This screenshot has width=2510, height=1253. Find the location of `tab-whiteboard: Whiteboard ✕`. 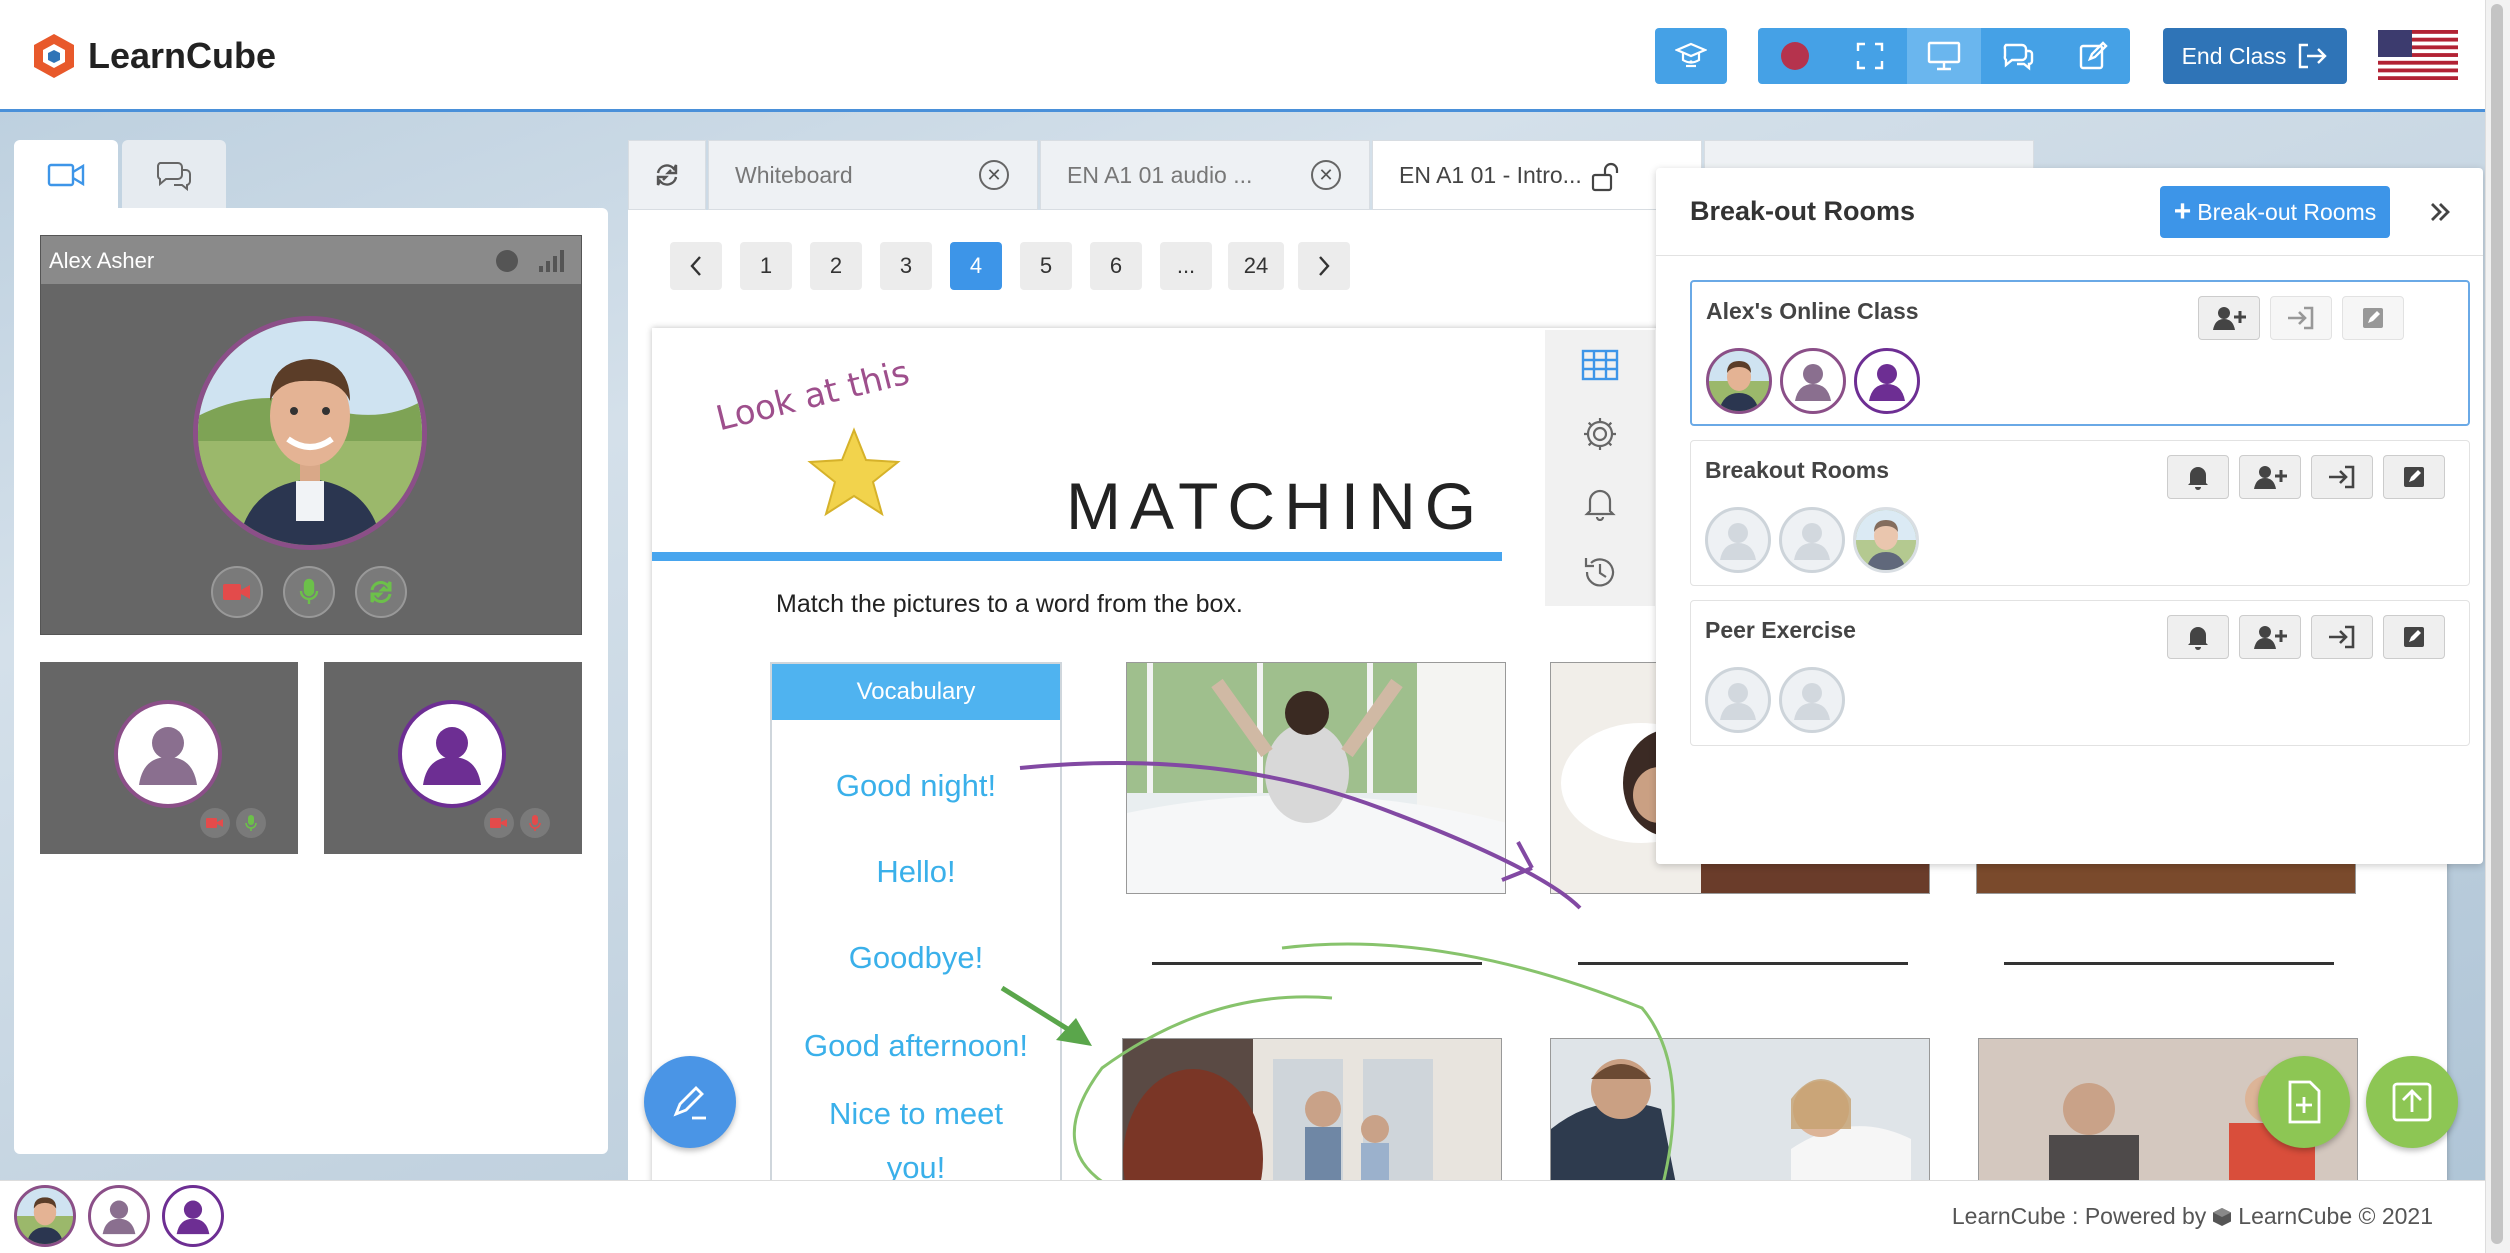

tab-whiteboard: Whiteboard ✕ is located at coordinates (873, 175).